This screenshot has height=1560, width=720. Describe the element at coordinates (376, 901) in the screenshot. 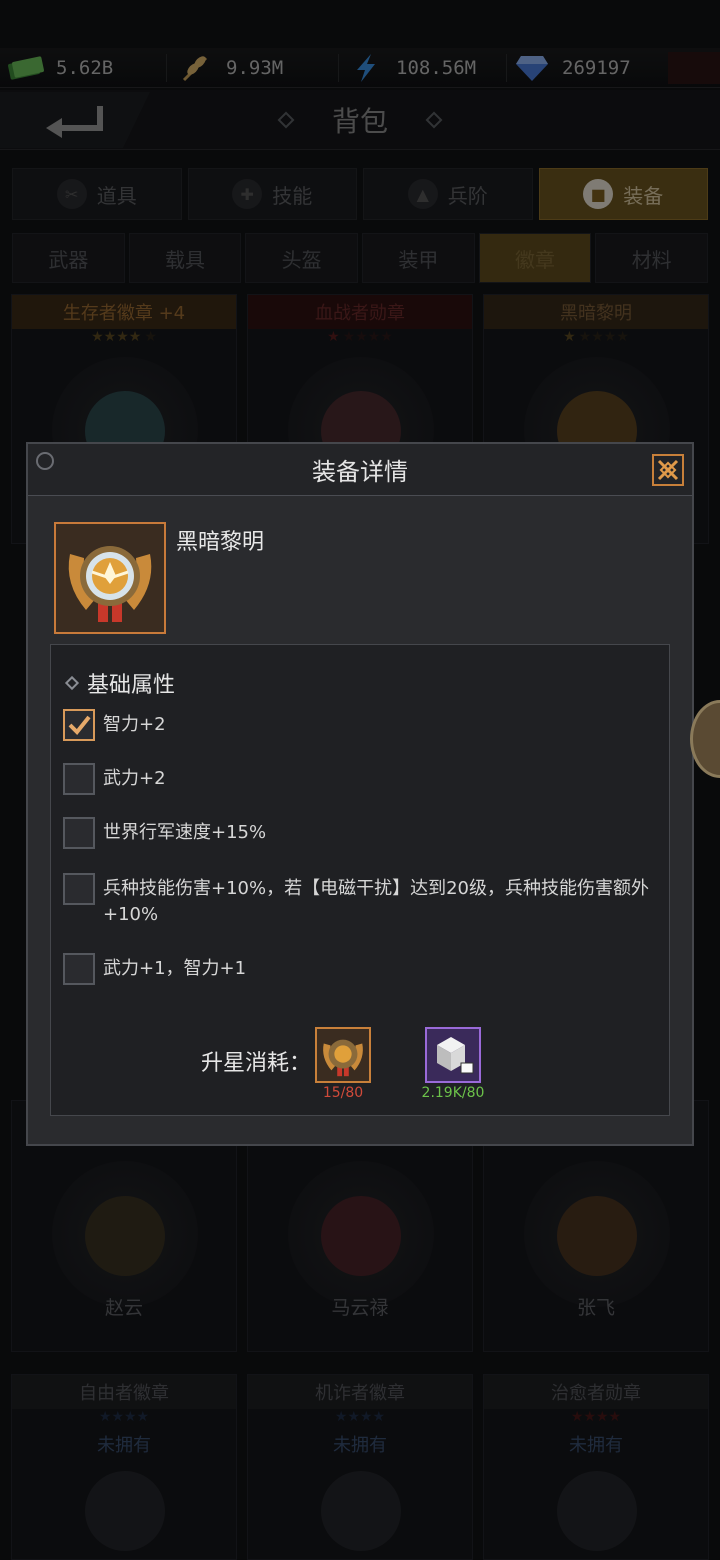

I see `attribute-text: 兵种技能伤害+10%，若【电磁干扰】达到20级，兵种技能伤害额外+10%` at that location.